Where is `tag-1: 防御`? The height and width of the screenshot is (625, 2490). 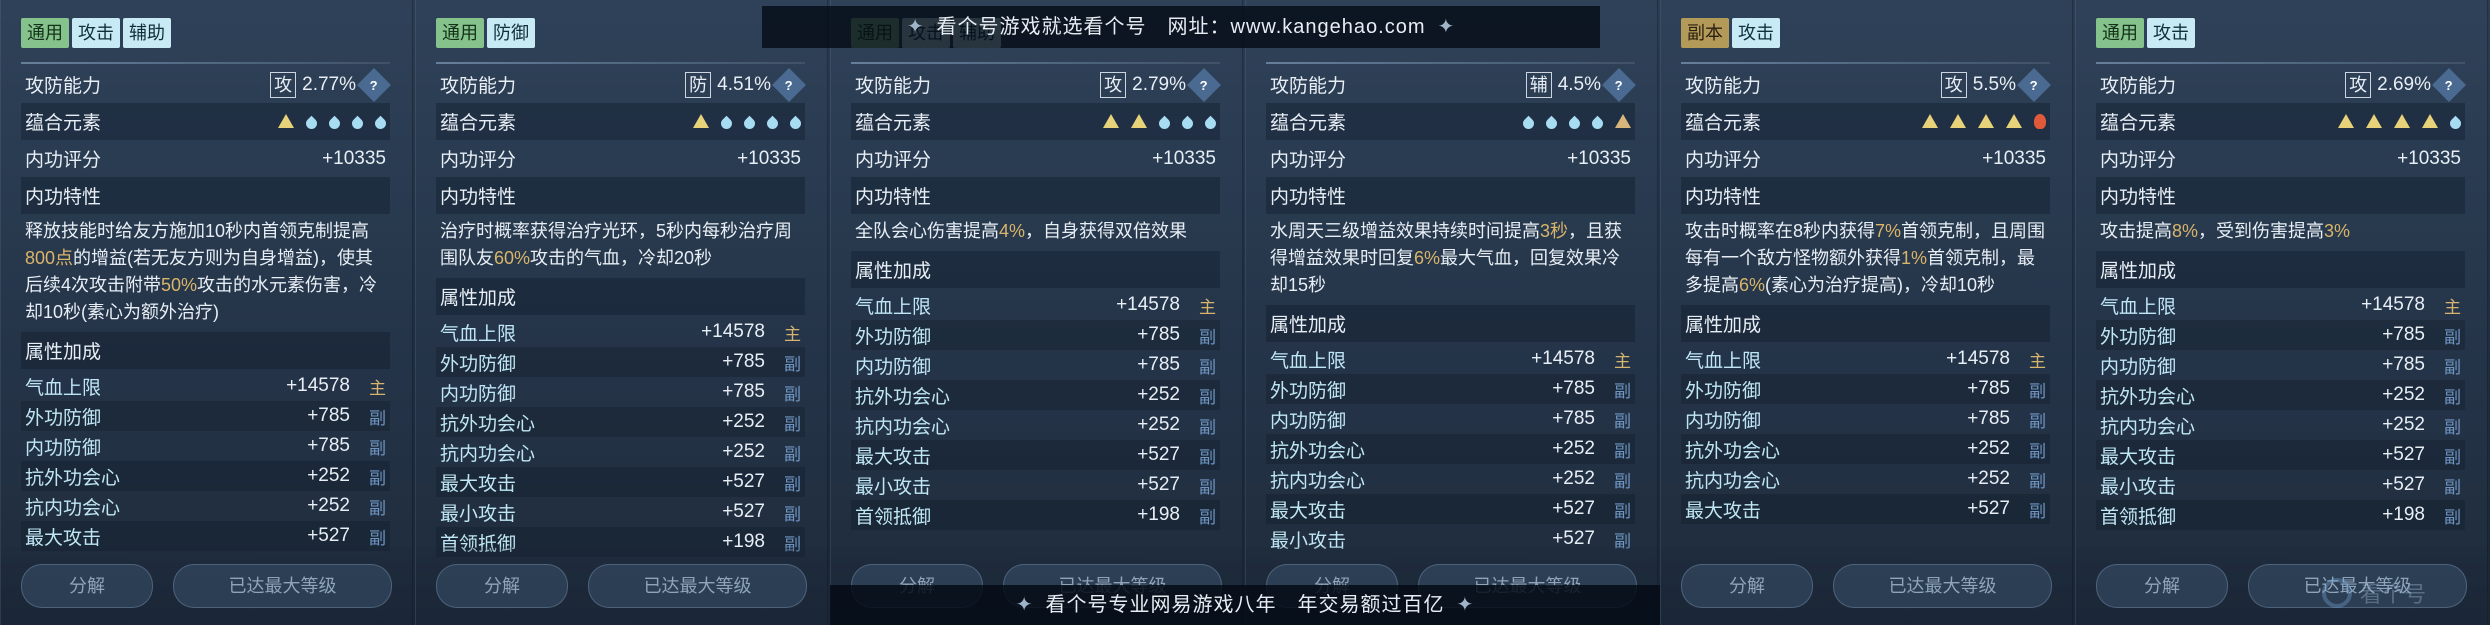 tag-1: 防御 is located at coordinates (511, 33).